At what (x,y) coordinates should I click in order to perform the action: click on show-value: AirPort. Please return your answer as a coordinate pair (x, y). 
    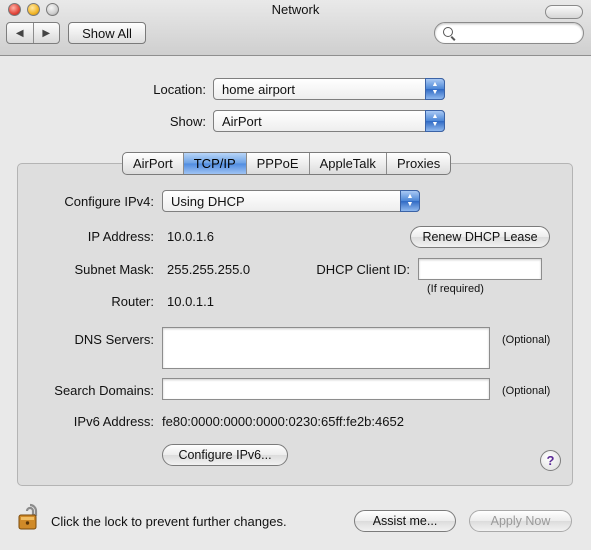
    Looking at the image, I should click on (242, 121).